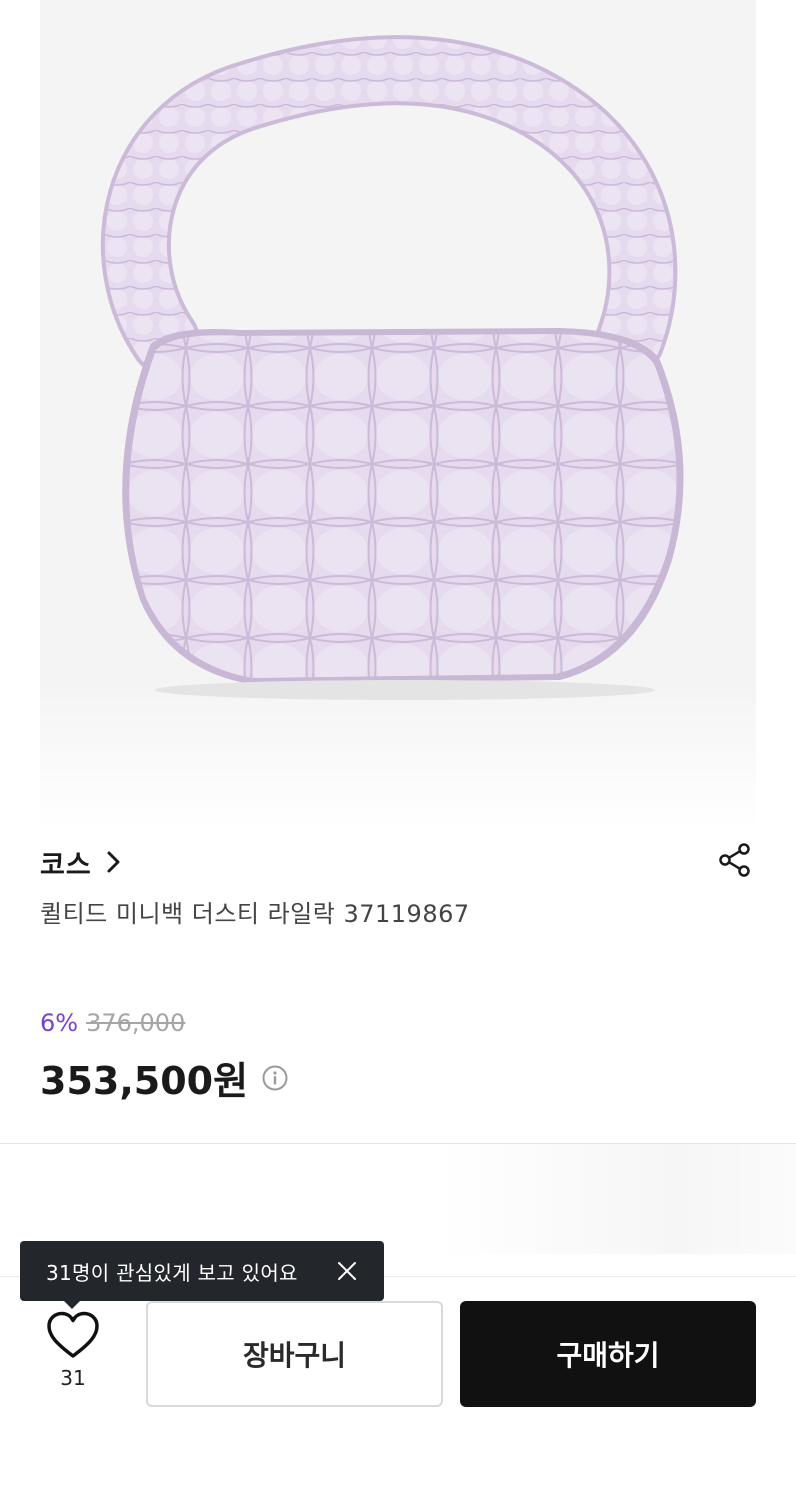 Image resolution: width=796 pixels, height=1500 pixels. What do you see at coordinates (73, 1378) in the screenshot?
I see `like-count: 31` at bounding box center [73, 1378].